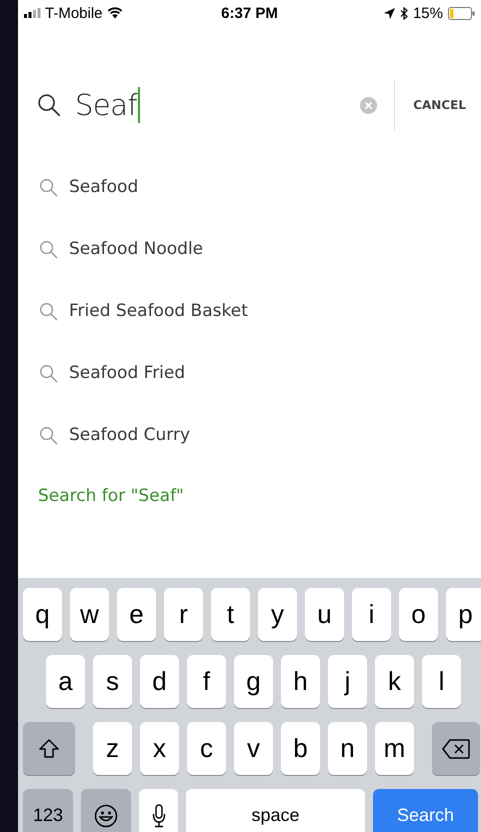  Describe the element at coordinates (206, 748) in the screenshot. I see `letter-key: c` at that location.